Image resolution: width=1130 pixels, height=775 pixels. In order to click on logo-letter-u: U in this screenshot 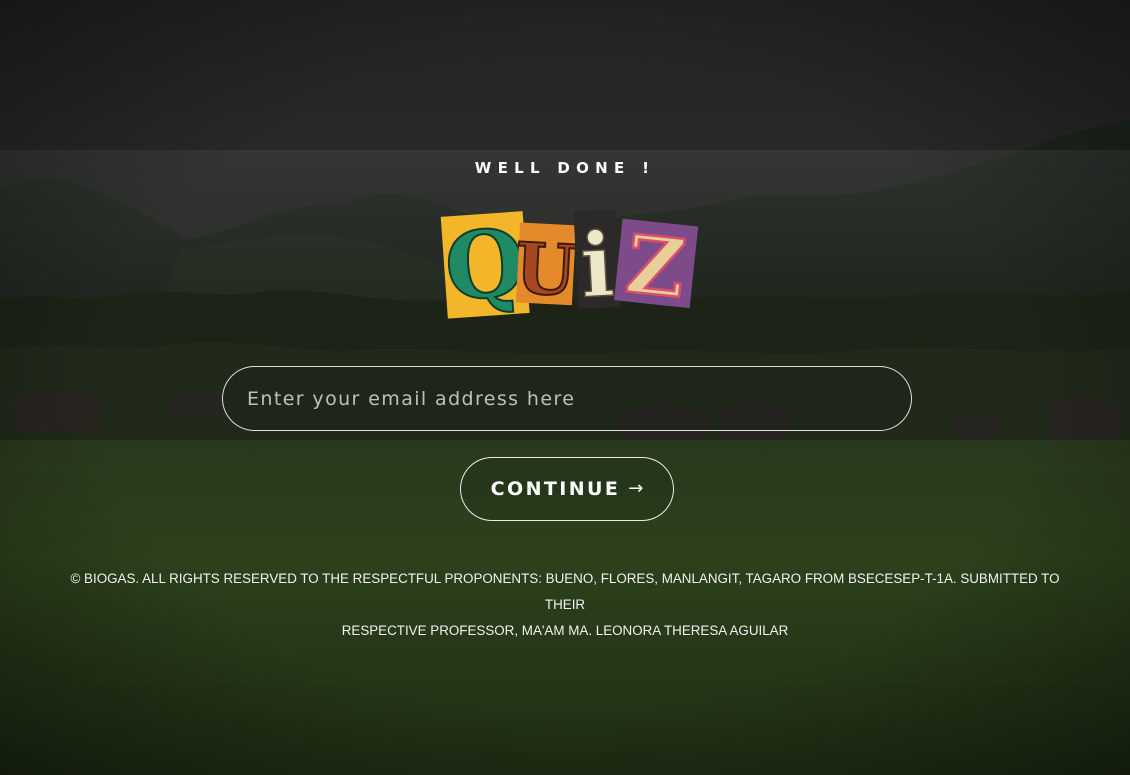, I will do `click(545, 269)`.